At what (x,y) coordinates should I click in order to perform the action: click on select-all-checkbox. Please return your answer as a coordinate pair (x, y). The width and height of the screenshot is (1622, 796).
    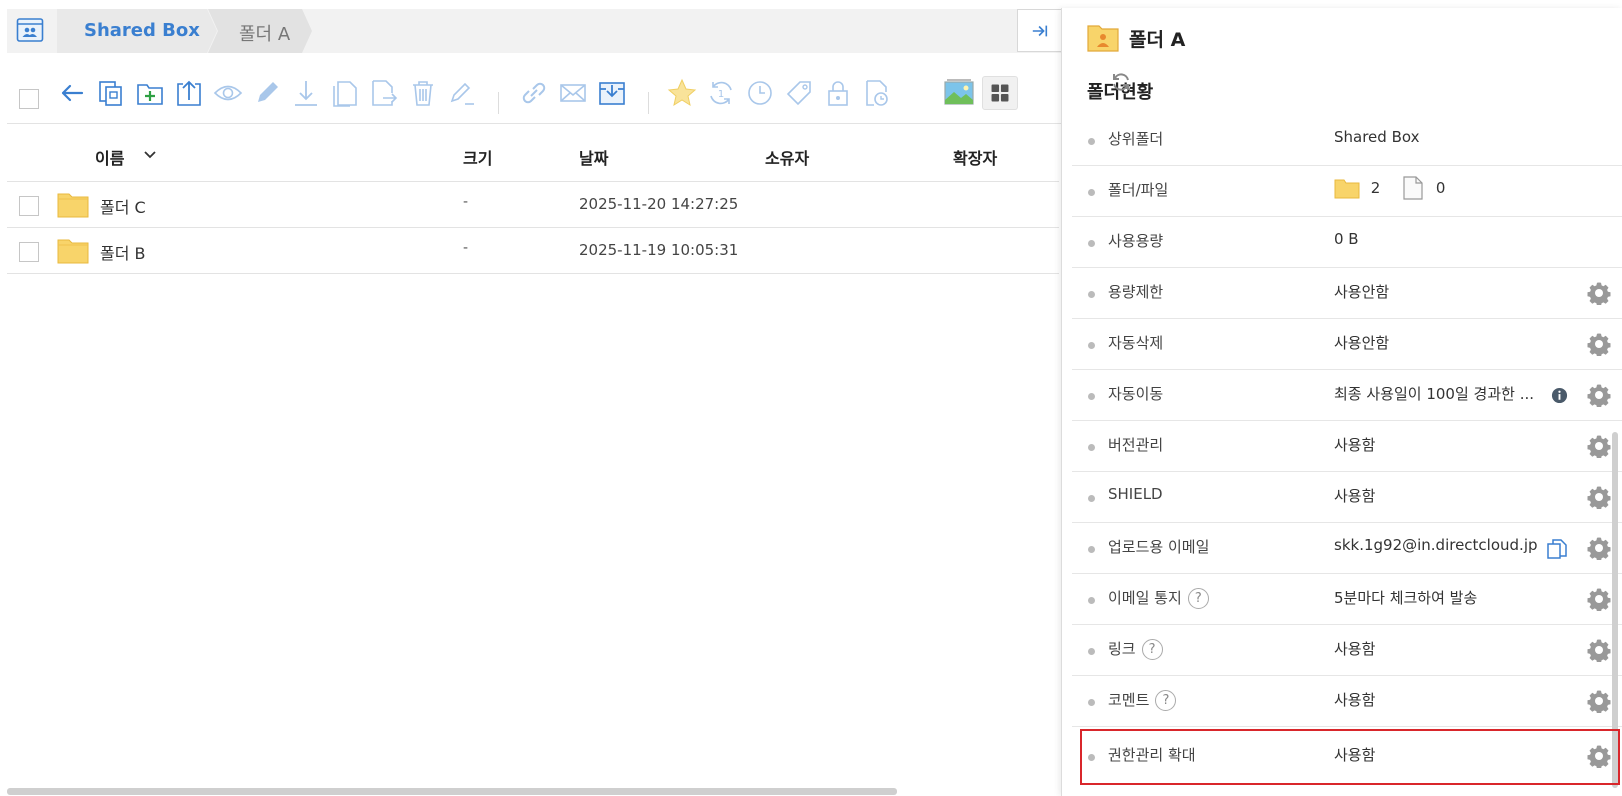
    Looking at the image, I should click on (29, 99).